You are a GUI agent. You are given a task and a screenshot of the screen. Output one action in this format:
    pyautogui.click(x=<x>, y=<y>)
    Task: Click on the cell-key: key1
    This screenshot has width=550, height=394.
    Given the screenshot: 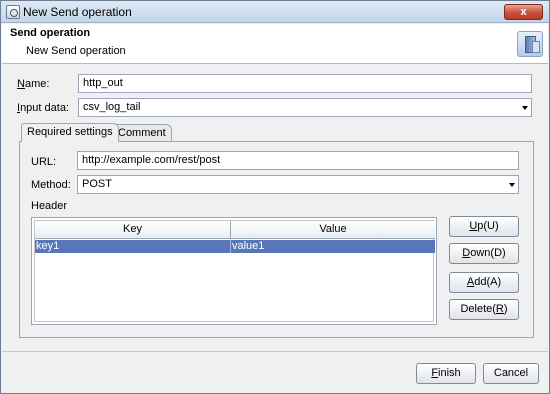 What is the action you would take?
    pyautogui.click(x=133, y=246)
    